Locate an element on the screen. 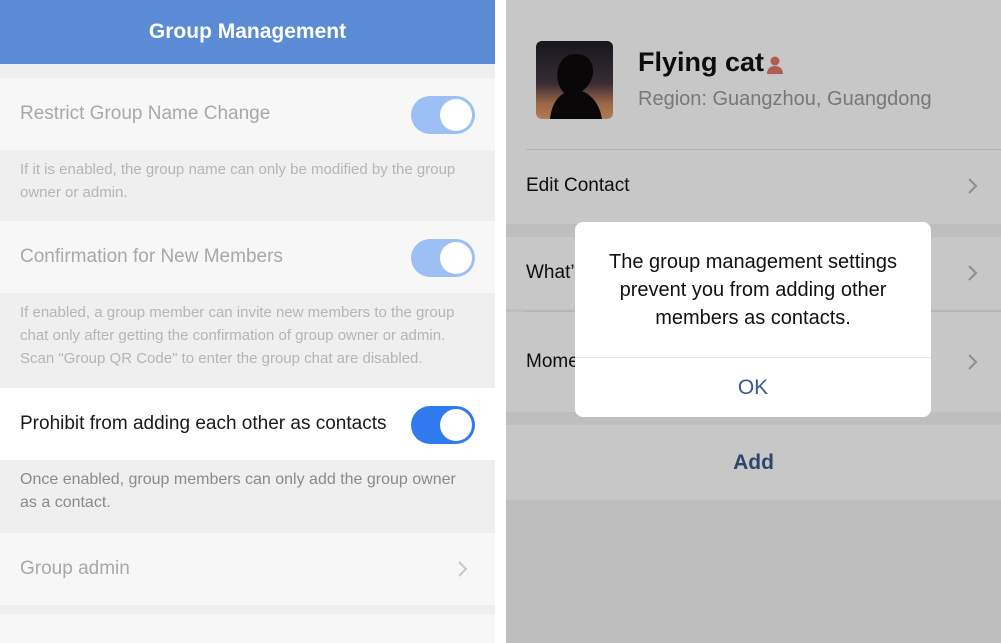  restrict-name-change-toggle is located at coordinates (443, 115).